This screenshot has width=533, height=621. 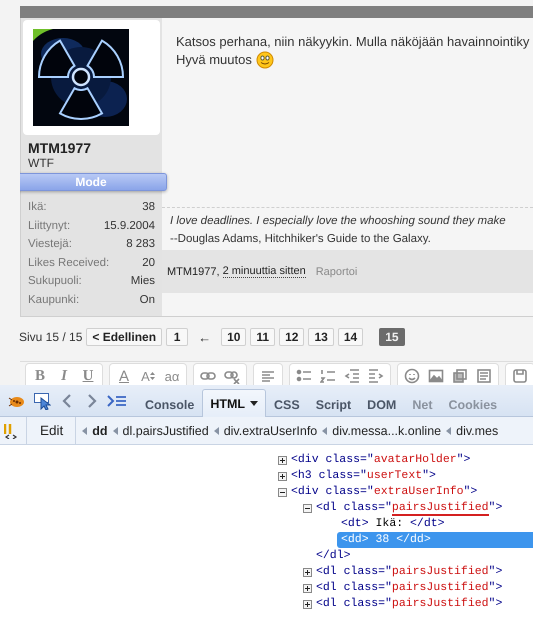 I want to click on stat-label: Kaupunki:, so click(x=54, y=300).